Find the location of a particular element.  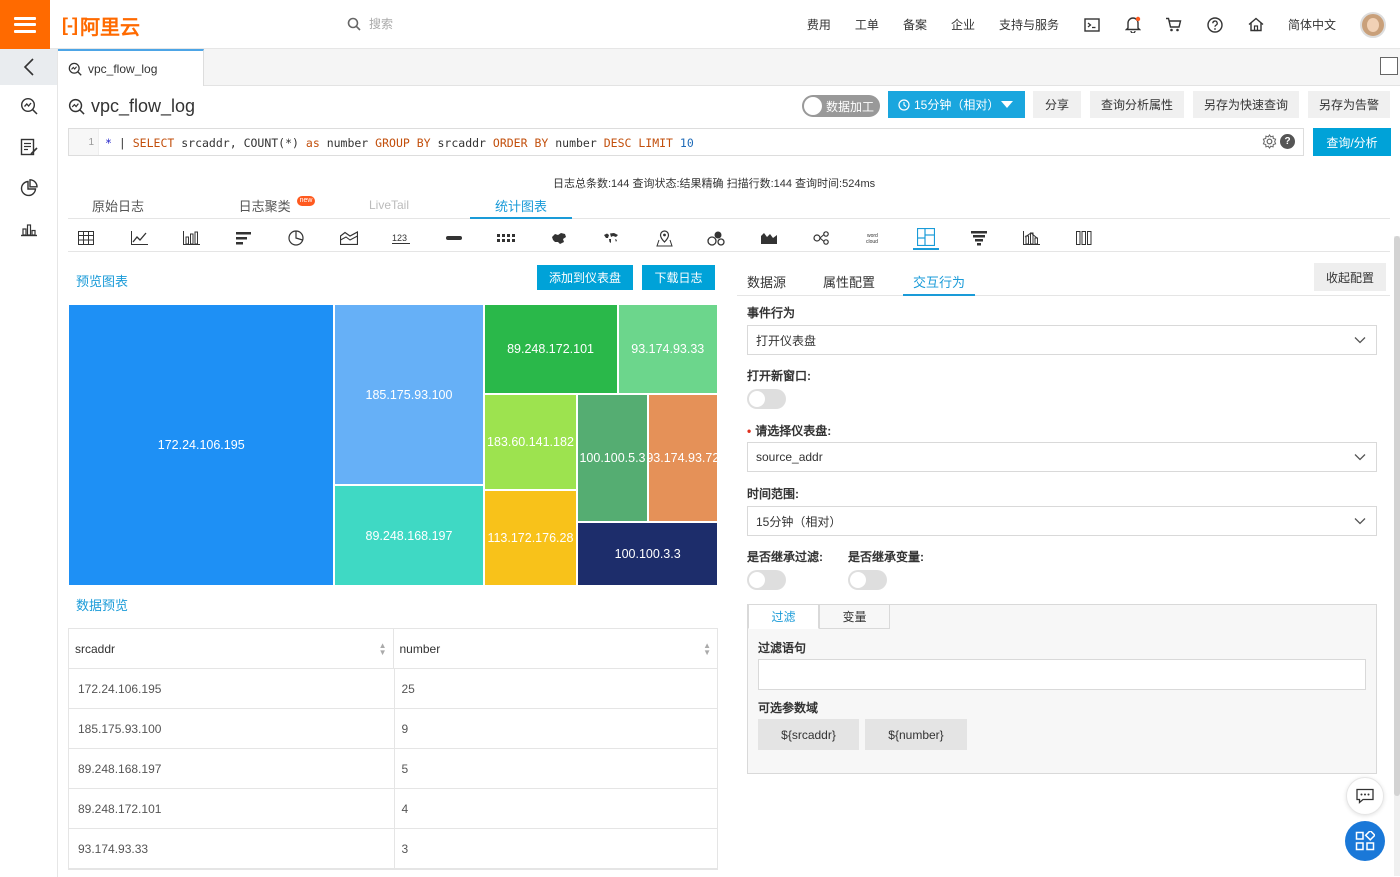

tab-livetail: LiveTail is located at coordinates (389, 205).